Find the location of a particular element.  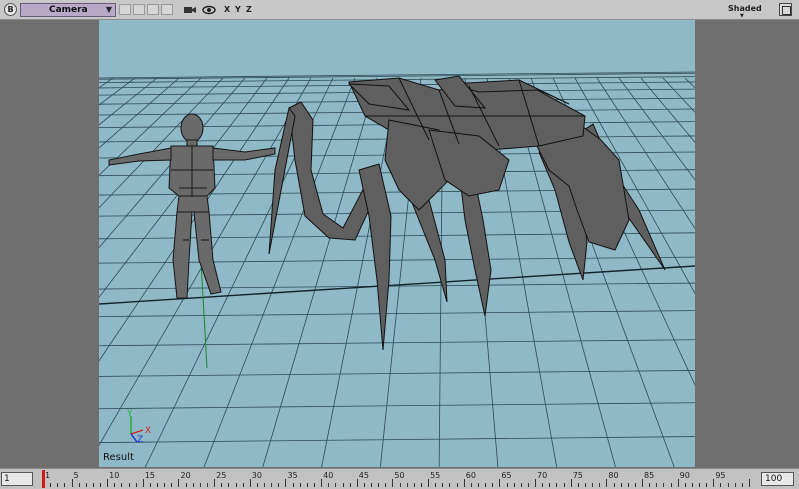

camera-label: Camera is located at coordinates (68, 10).